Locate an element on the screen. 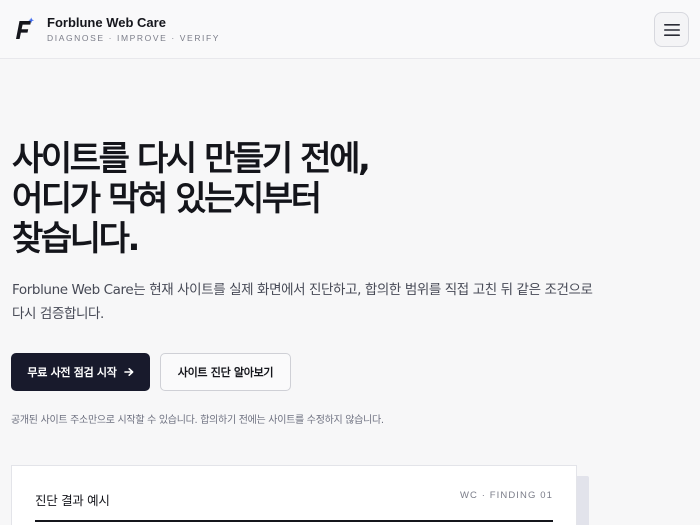  finding-example-card: 진단 결과 예시 WC · FINDING 01 is located at coordinates (294, 495).